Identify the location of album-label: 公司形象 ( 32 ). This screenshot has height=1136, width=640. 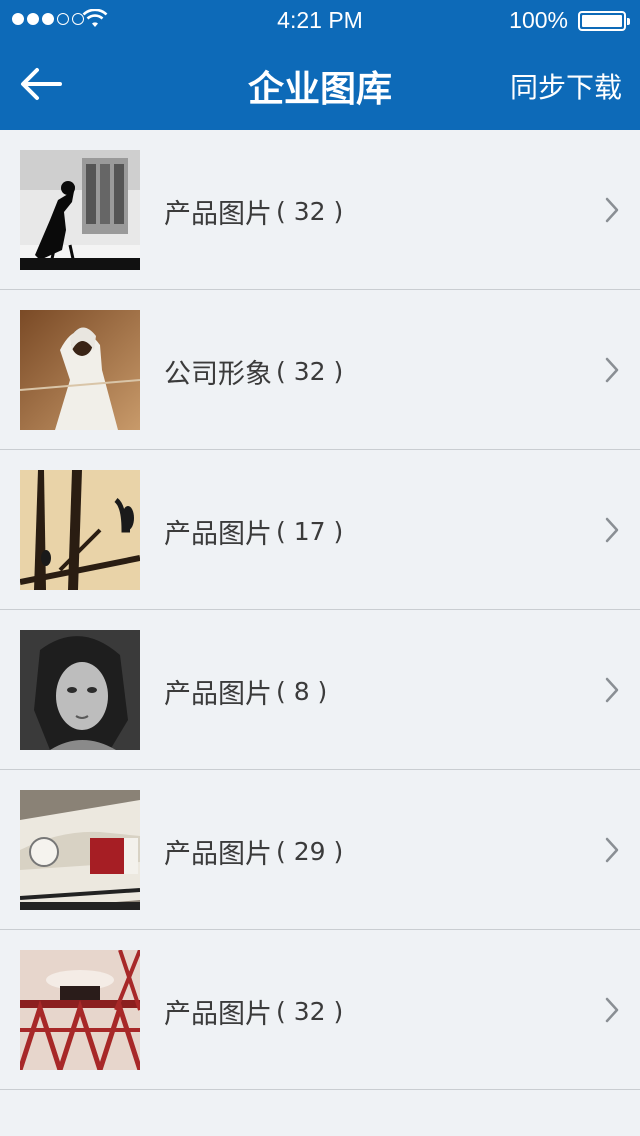
(253, 371).